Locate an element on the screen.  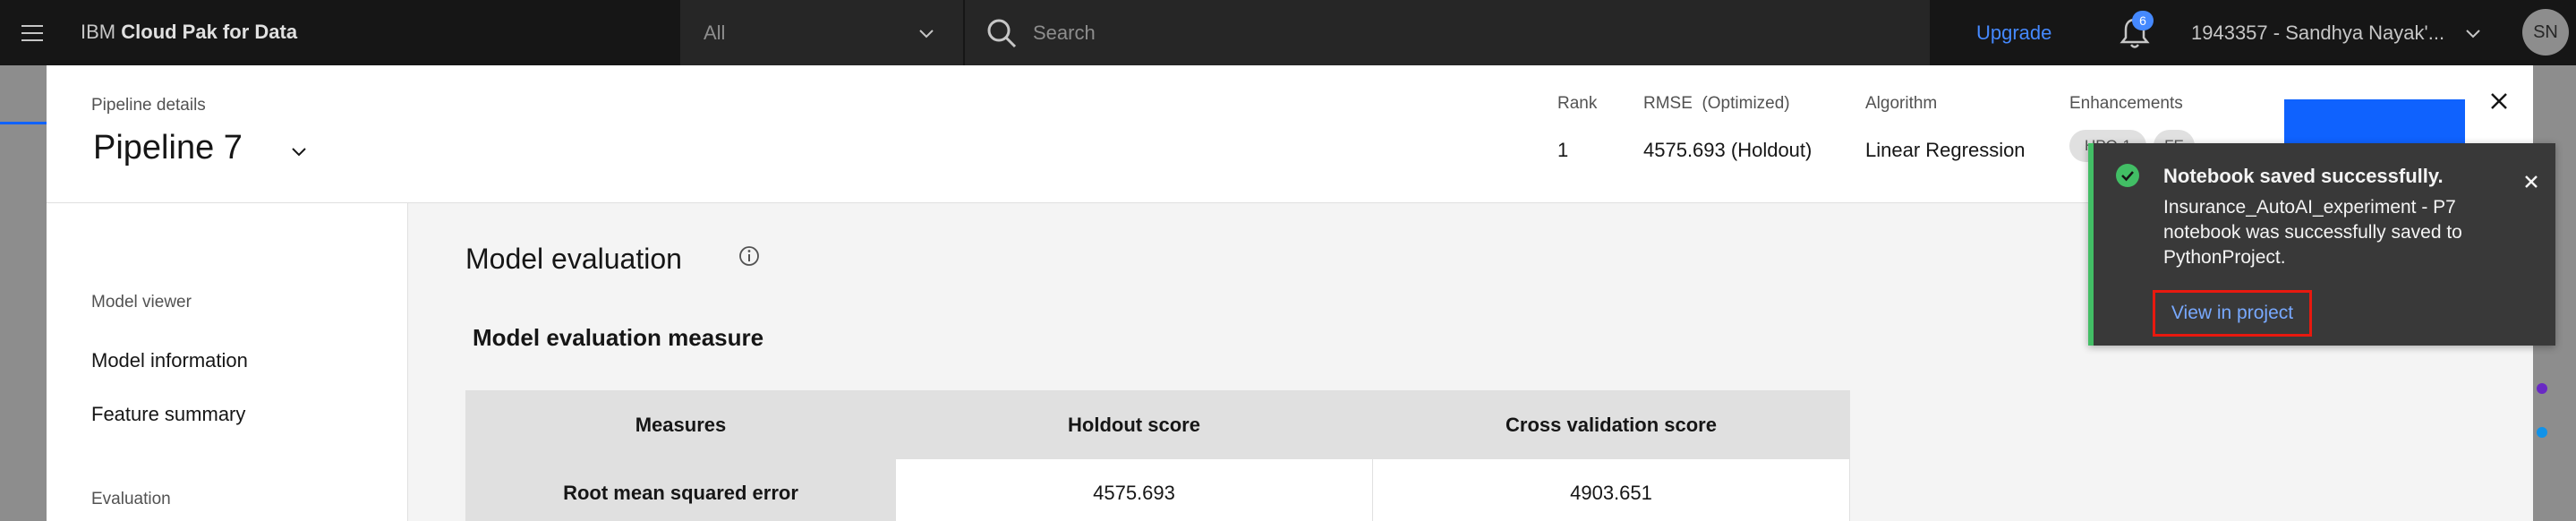
section-title: Model evaluation measure is located at coordinates (618, 337).